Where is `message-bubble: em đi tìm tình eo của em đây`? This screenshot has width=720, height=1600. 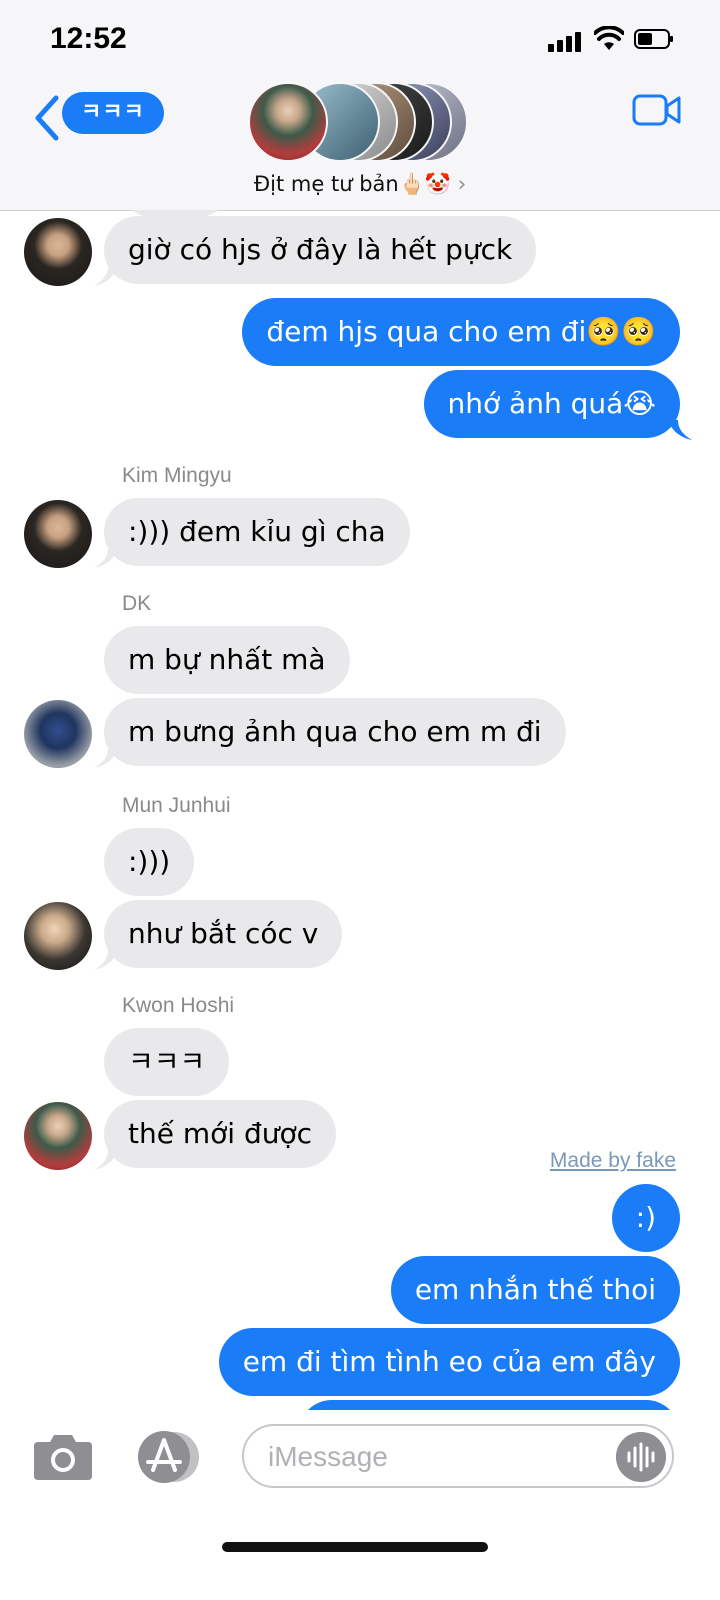 message-bubble: em đi tìm tình eo của em đây is located at coordinates (449, 1362).